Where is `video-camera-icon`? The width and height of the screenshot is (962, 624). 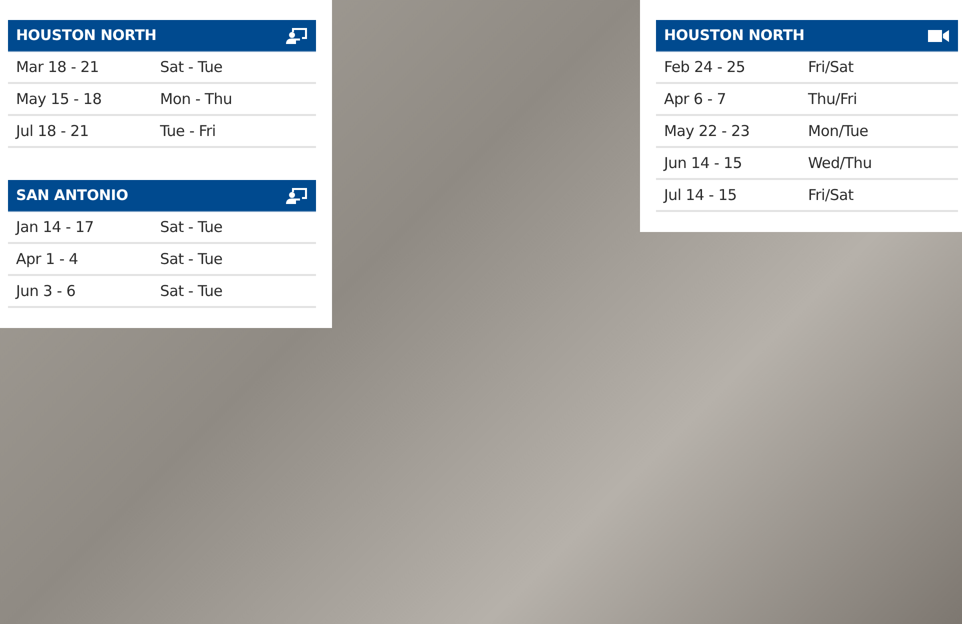
video-camera-icon is located at coordinates (939, 35).